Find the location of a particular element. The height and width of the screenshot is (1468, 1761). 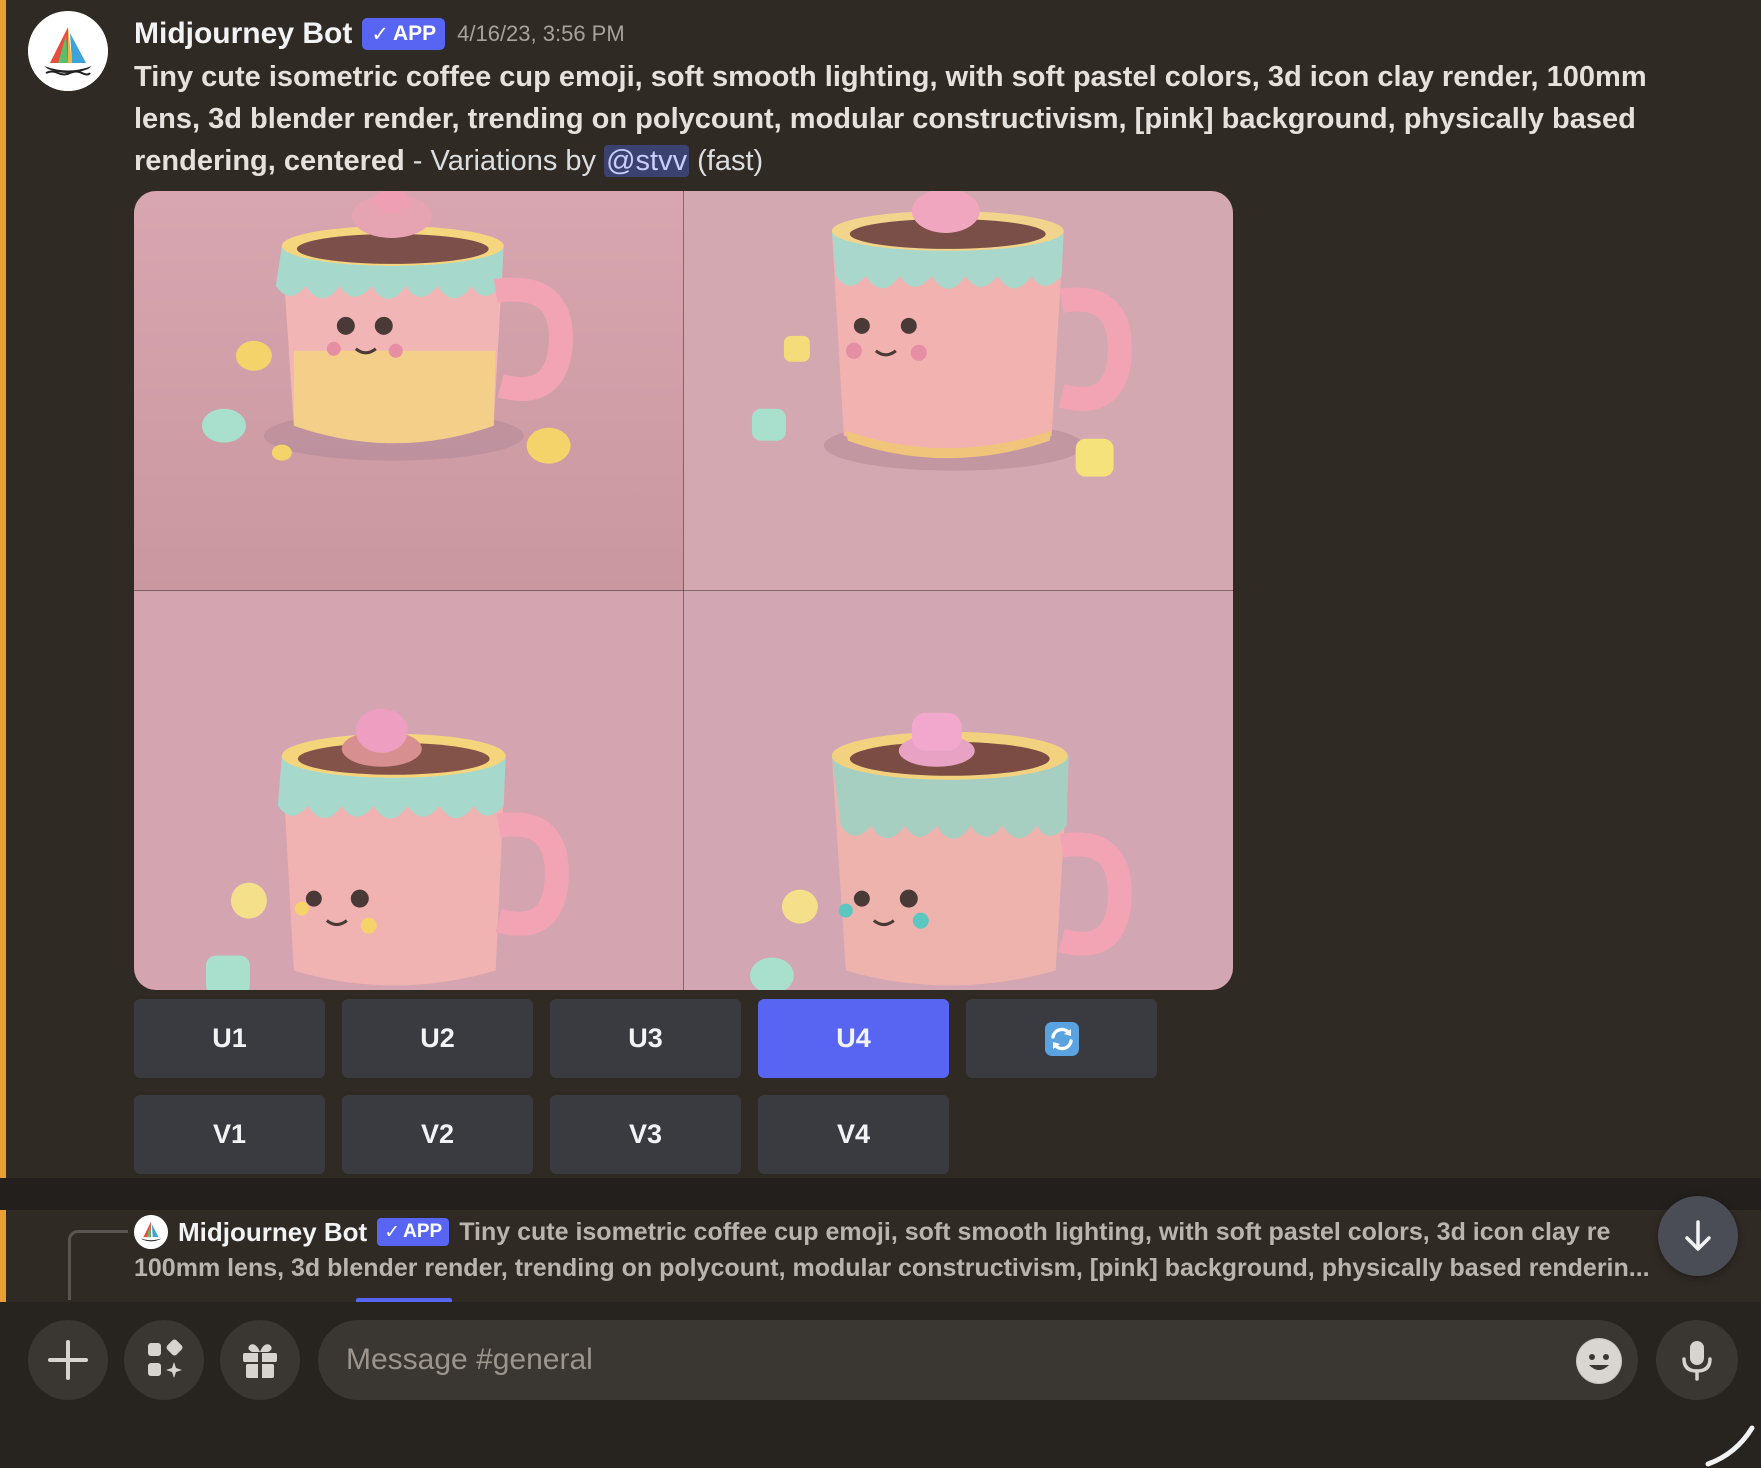

apps-icon is located at coordinates (165, 1358).